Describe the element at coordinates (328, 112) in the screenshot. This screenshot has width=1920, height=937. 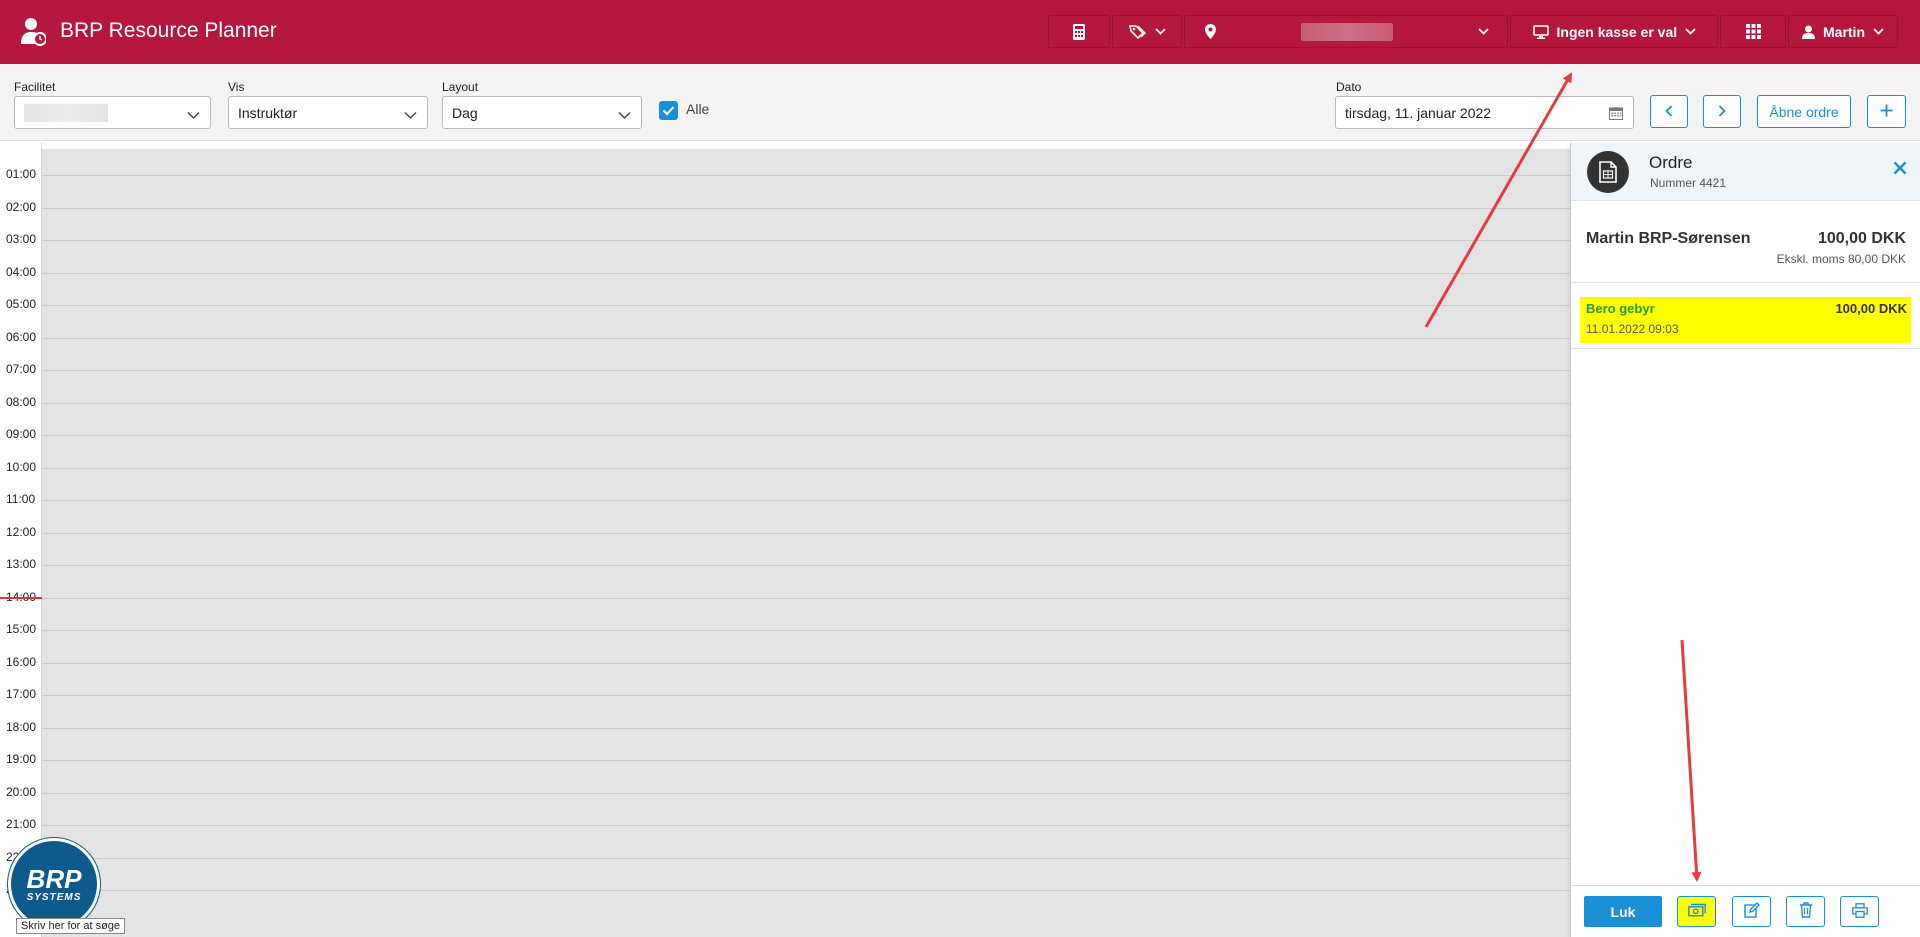
I see `view-select: Instruktør` at that location.